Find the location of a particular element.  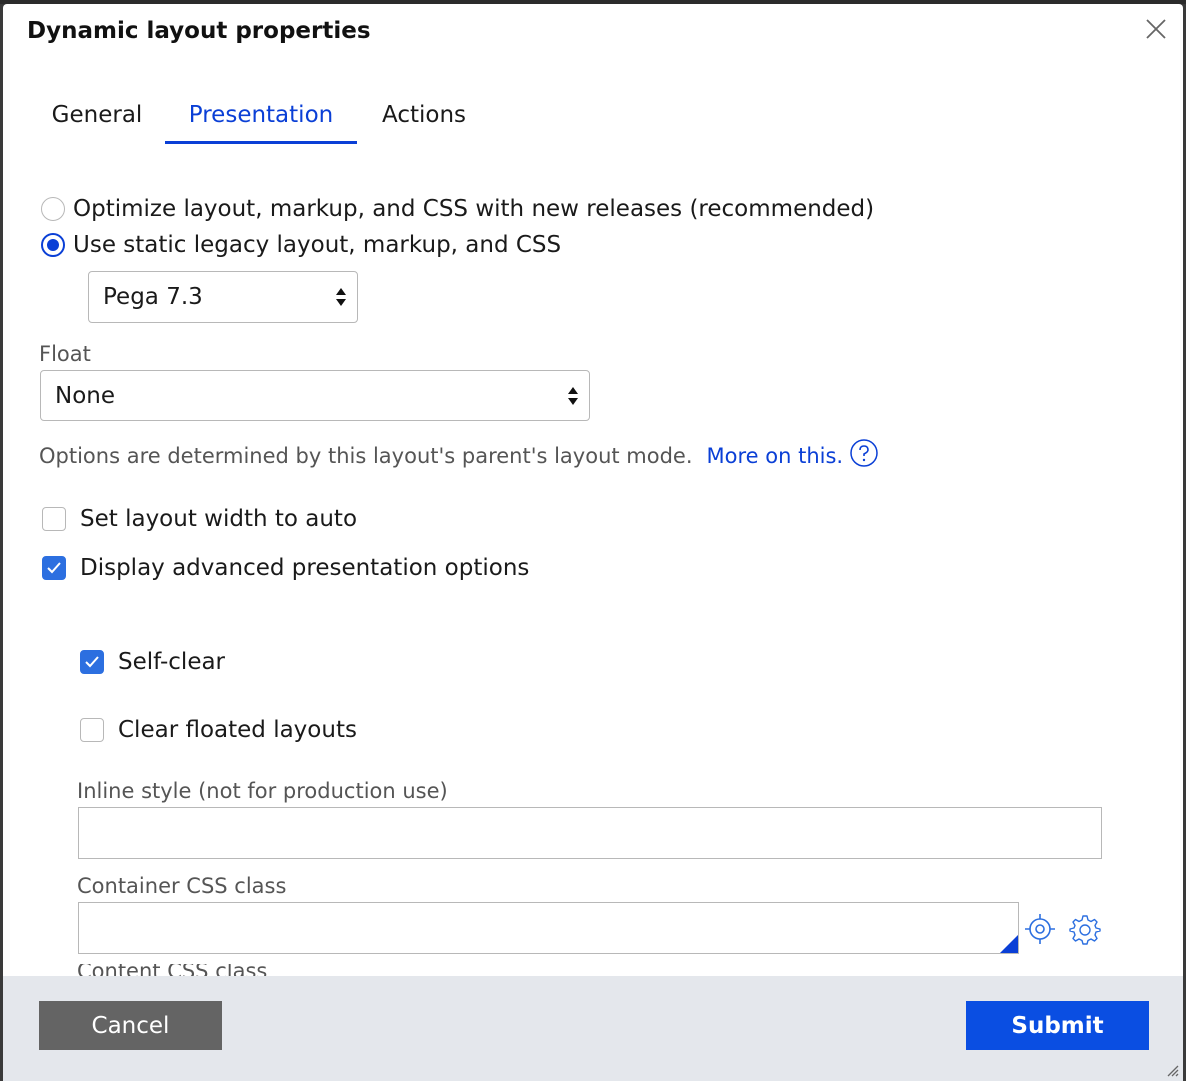

float-select: None is located at coordinates (315, 395).